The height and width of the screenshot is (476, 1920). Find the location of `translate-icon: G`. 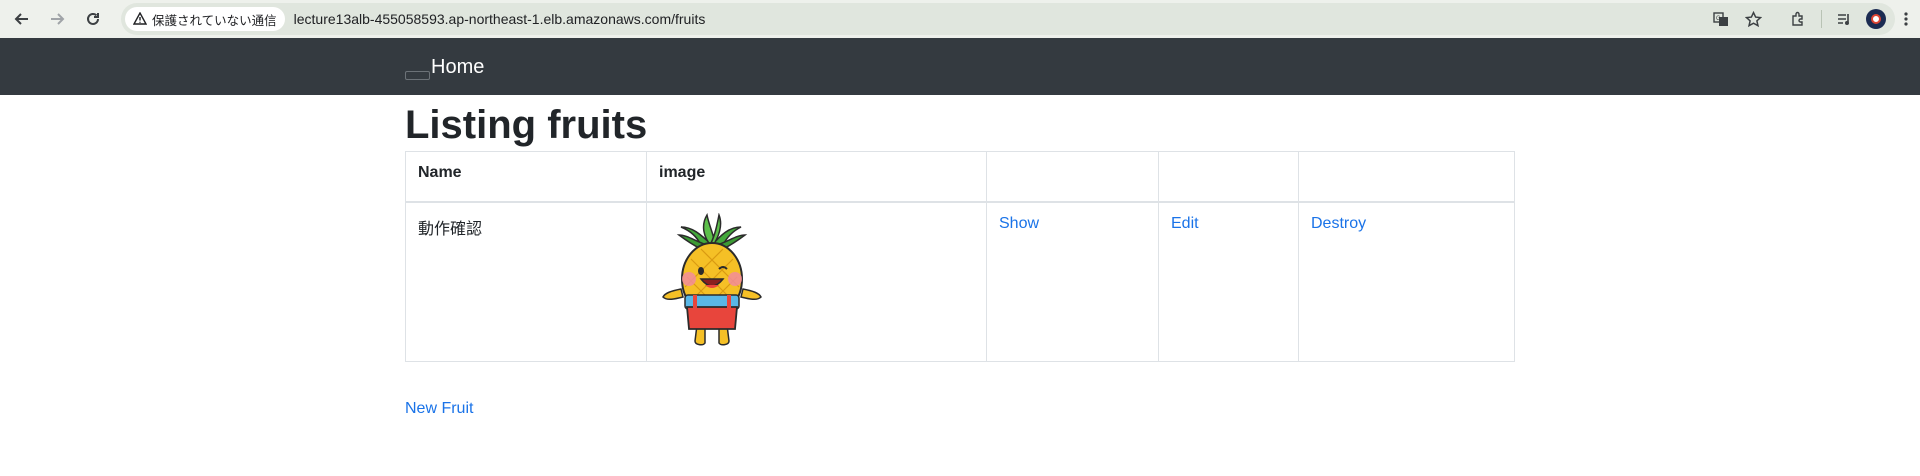

translate-icon: G is located at coordinates (1721, 19).